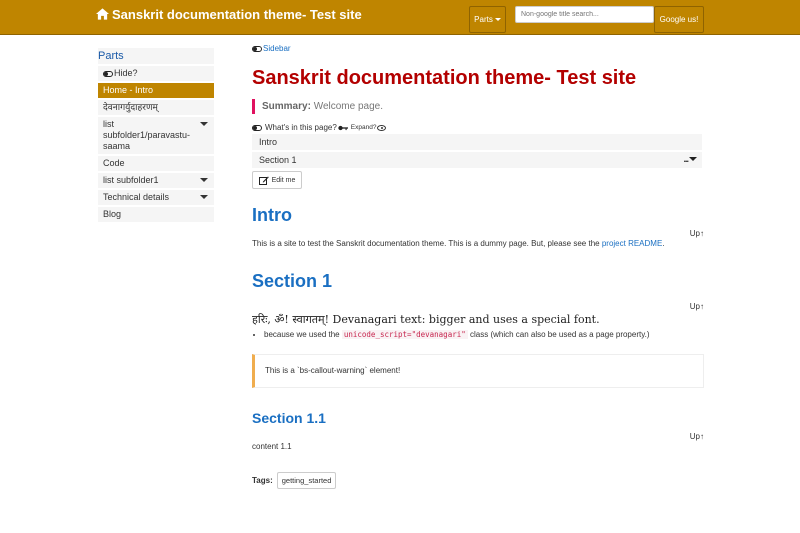 This screenshot has width=800, height=533. What do you see at coordinates (478, 480) in the screenshot?
I see `tags-row: Tags: getting_started` at bounding box center [478, 480].